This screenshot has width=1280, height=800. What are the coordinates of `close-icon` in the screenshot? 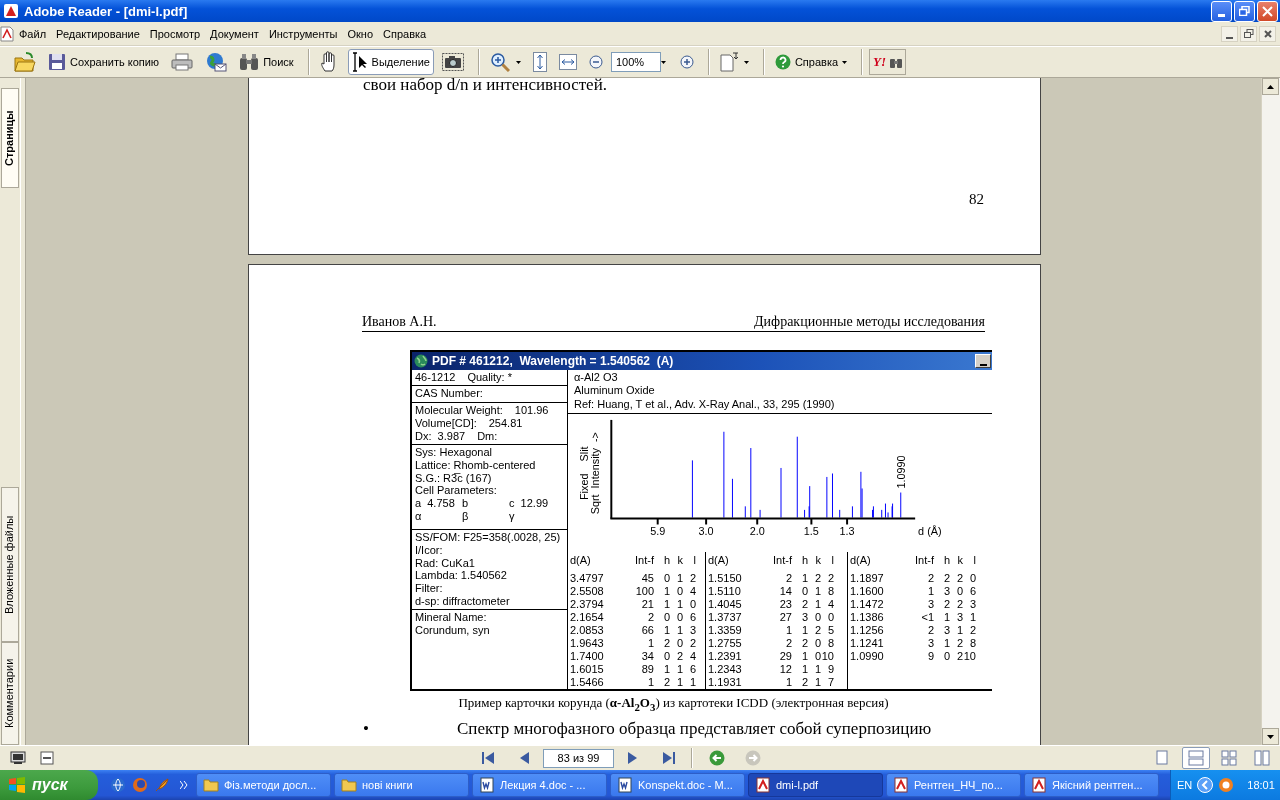 It's located at (1267, 11).